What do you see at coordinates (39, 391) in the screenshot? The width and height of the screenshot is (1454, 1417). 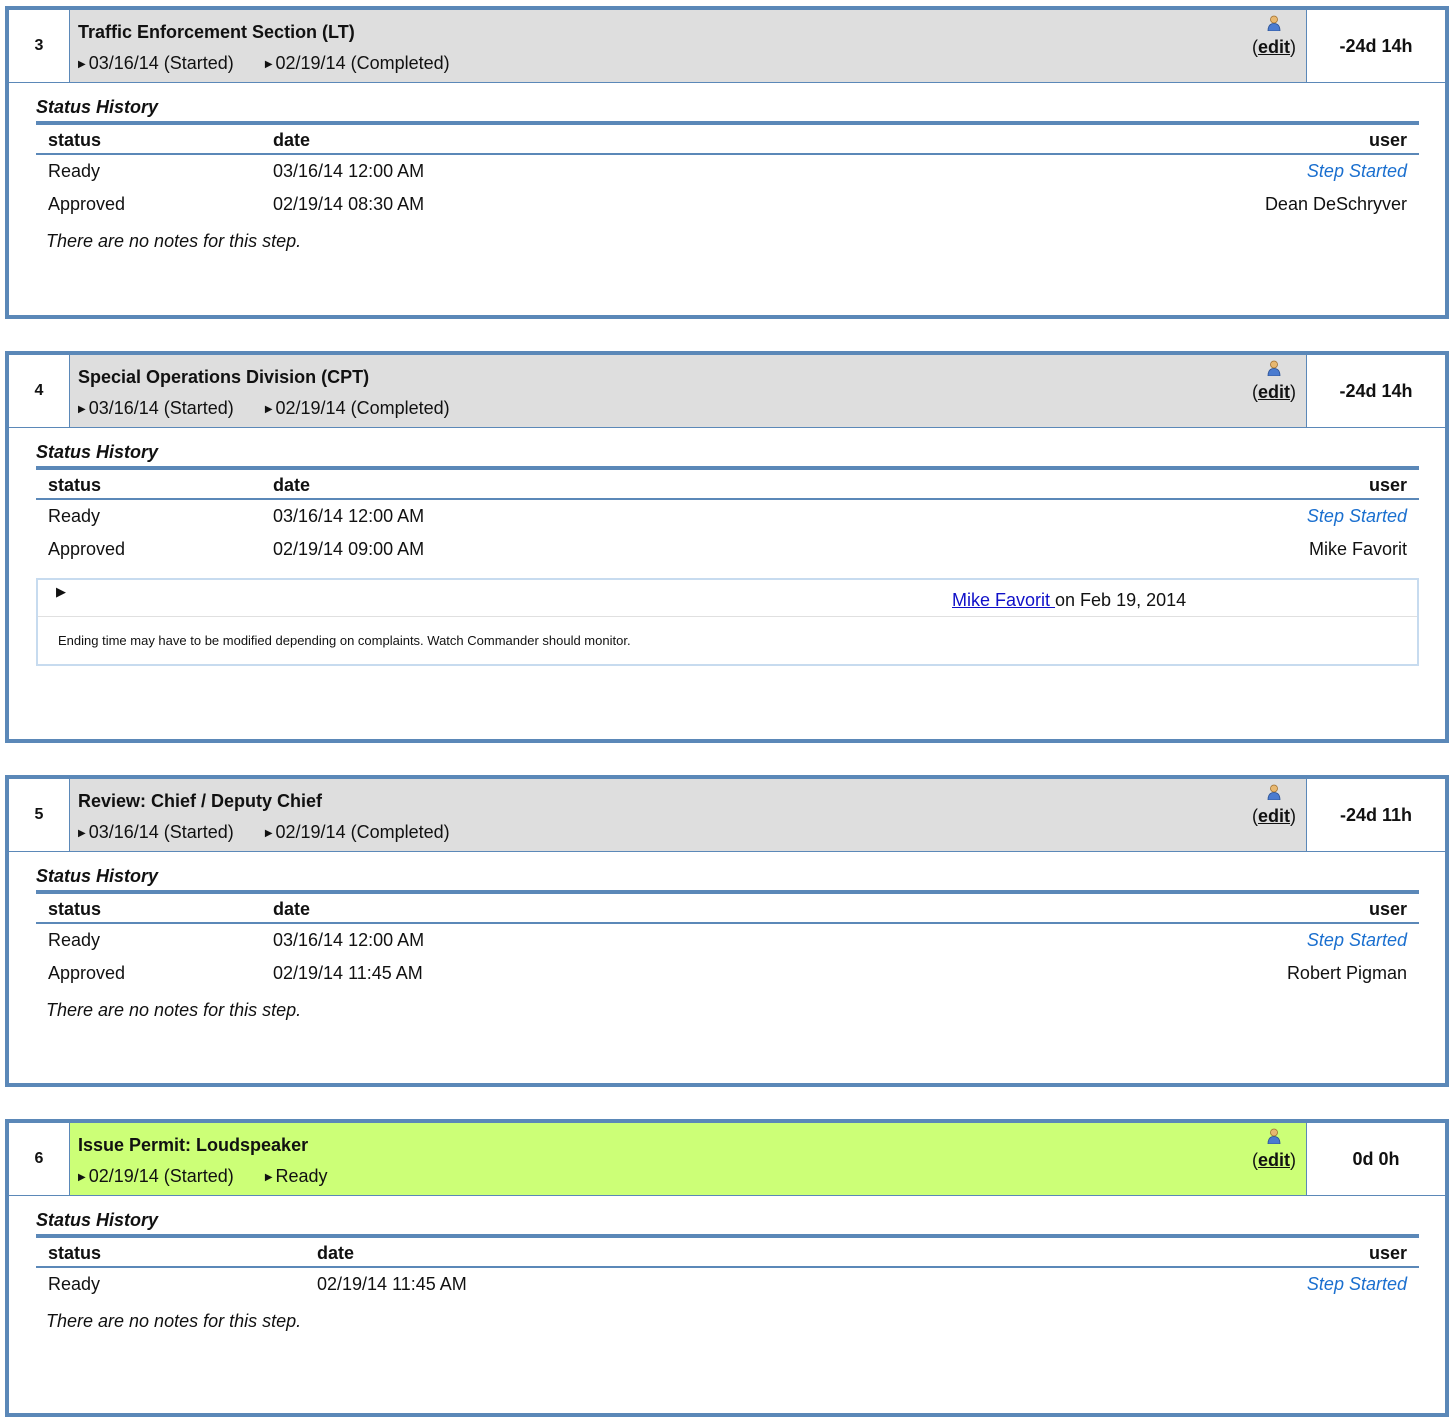 I see `step-number: 4` at bounding box center [39, 391].